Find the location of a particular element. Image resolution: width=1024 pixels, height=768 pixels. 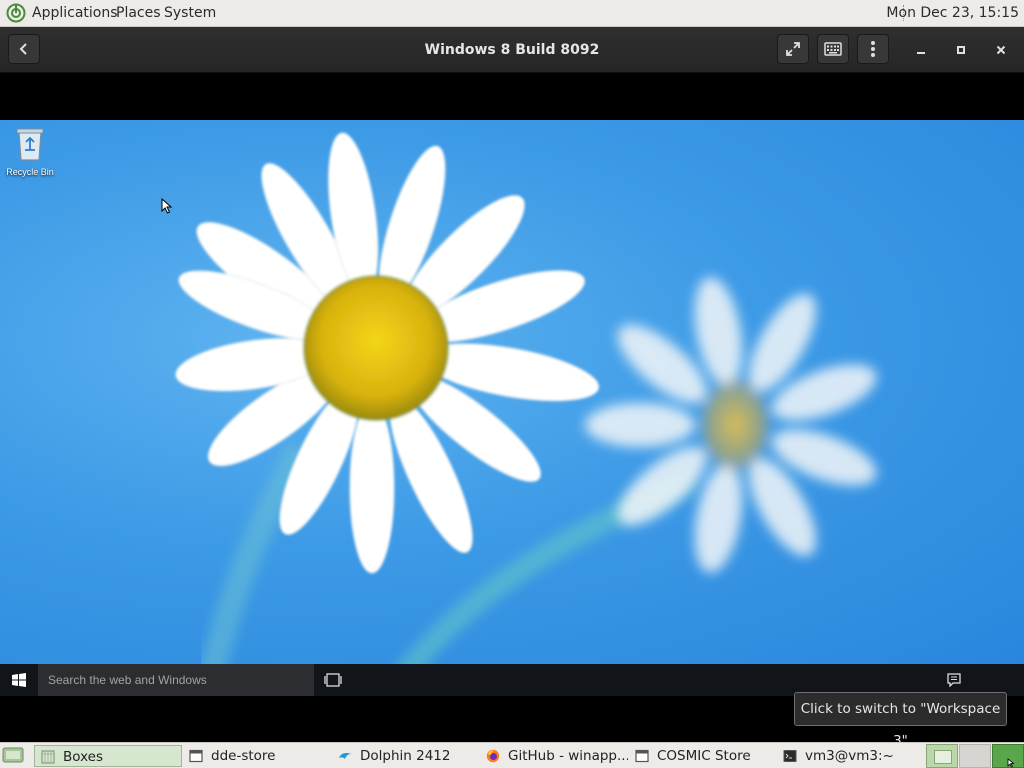

taskbar-item-label: COSMIC Store is located at coordinates (704, 756).